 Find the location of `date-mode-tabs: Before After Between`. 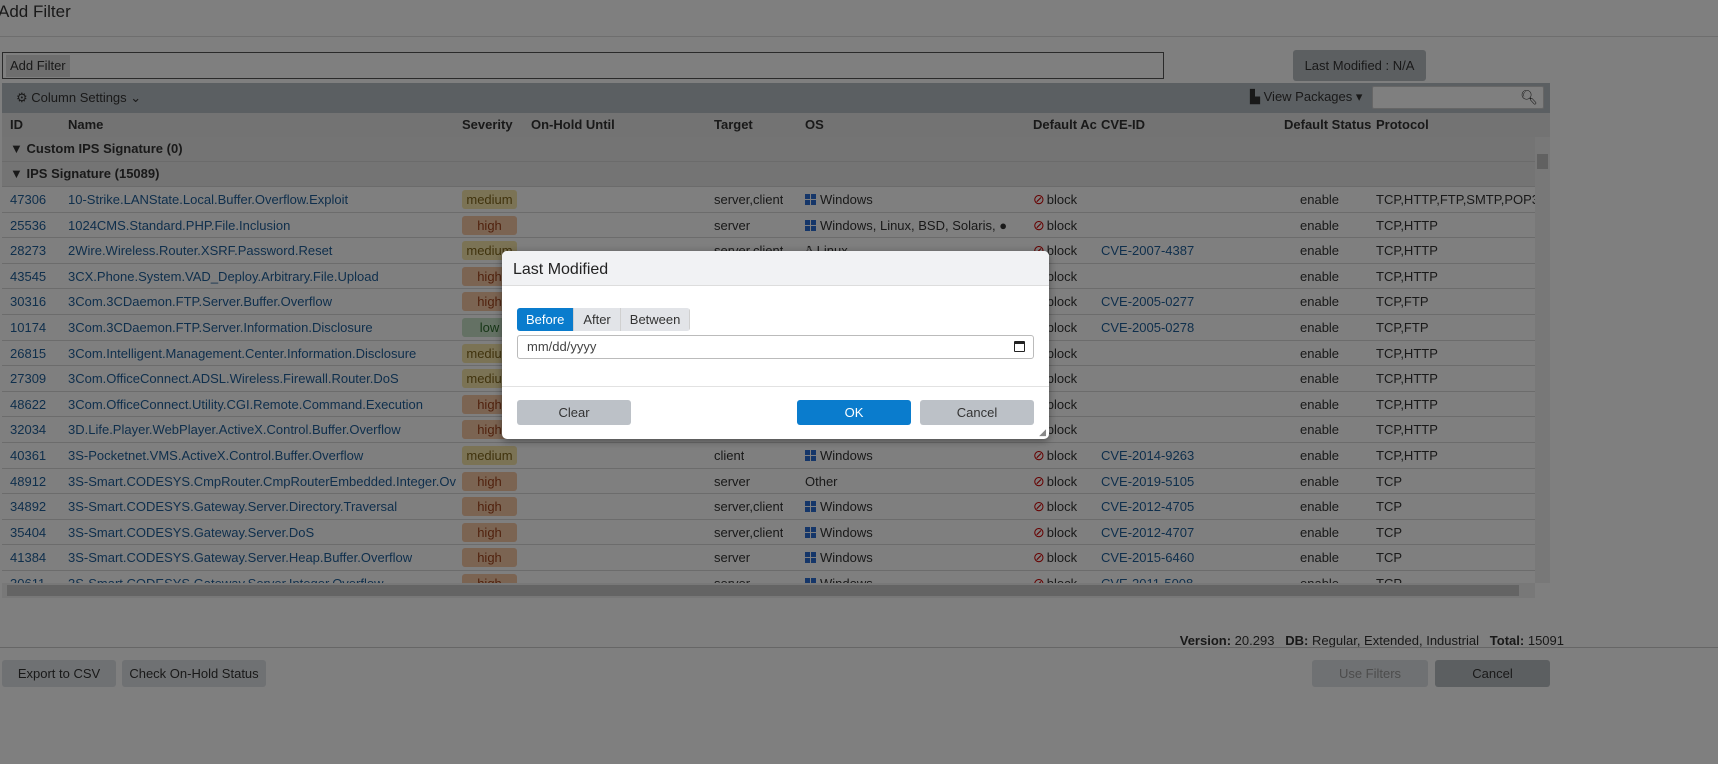

date-mode-tabs: Before After Between is located at coordinates (604, 319).